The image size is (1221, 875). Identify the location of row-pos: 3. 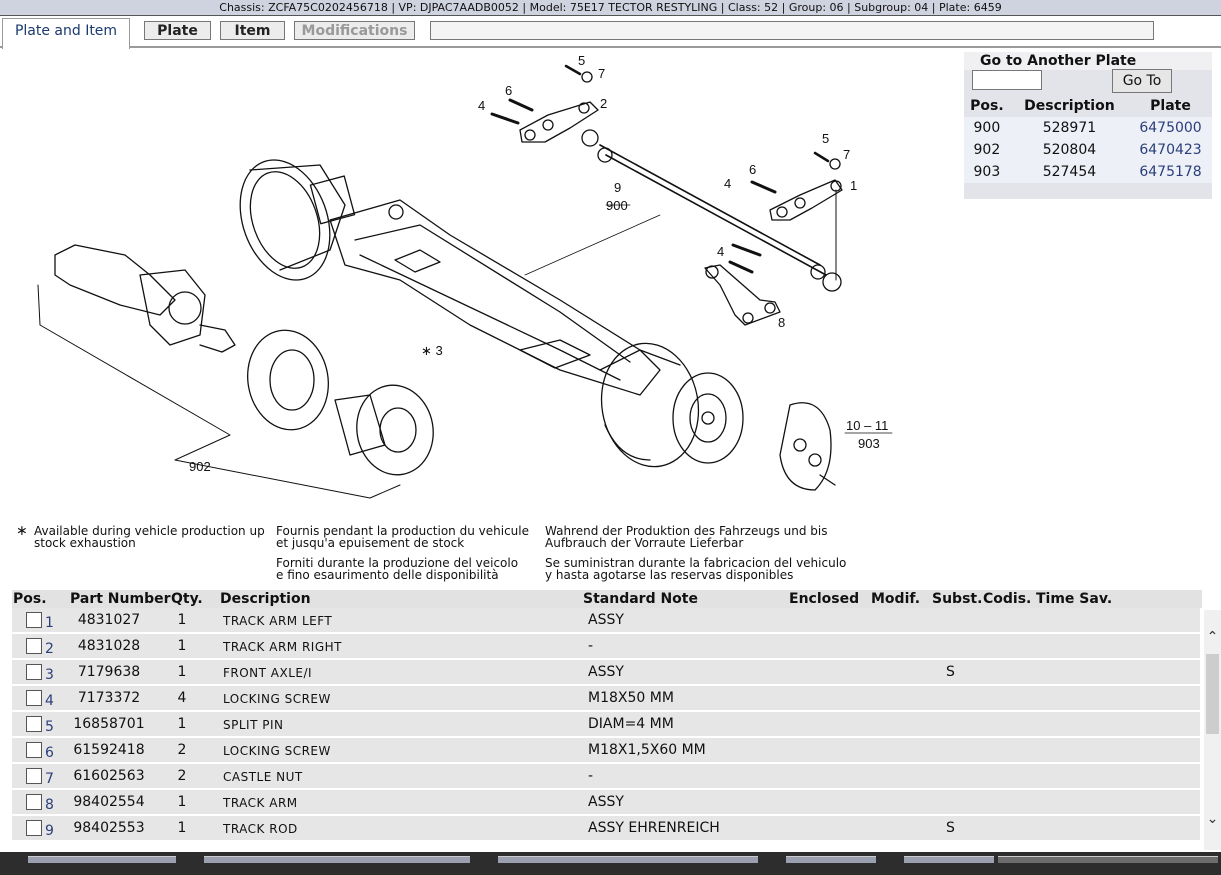
(49, 675).